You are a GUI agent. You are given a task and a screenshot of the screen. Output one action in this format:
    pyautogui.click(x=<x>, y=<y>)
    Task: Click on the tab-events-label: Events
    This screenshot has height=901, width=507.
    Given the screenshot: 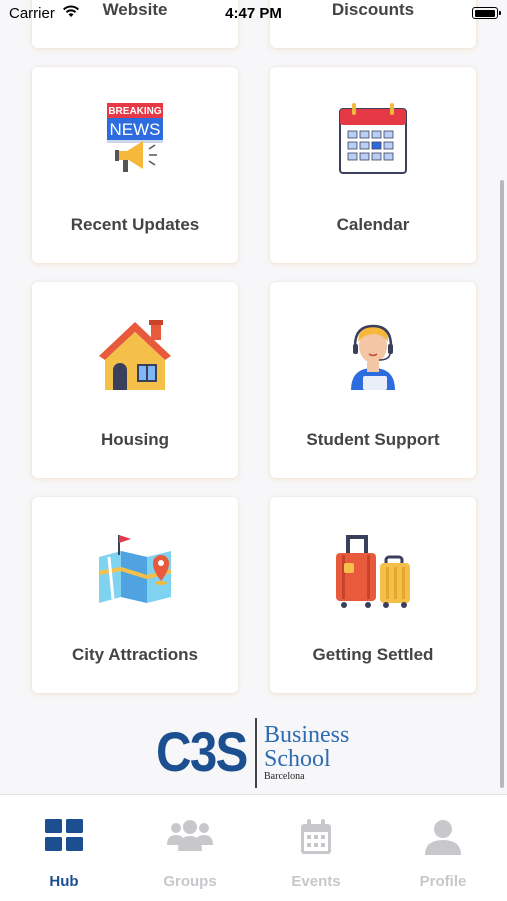 What is the action you would take?
    pyautogui.click(x=316, y=881)
    